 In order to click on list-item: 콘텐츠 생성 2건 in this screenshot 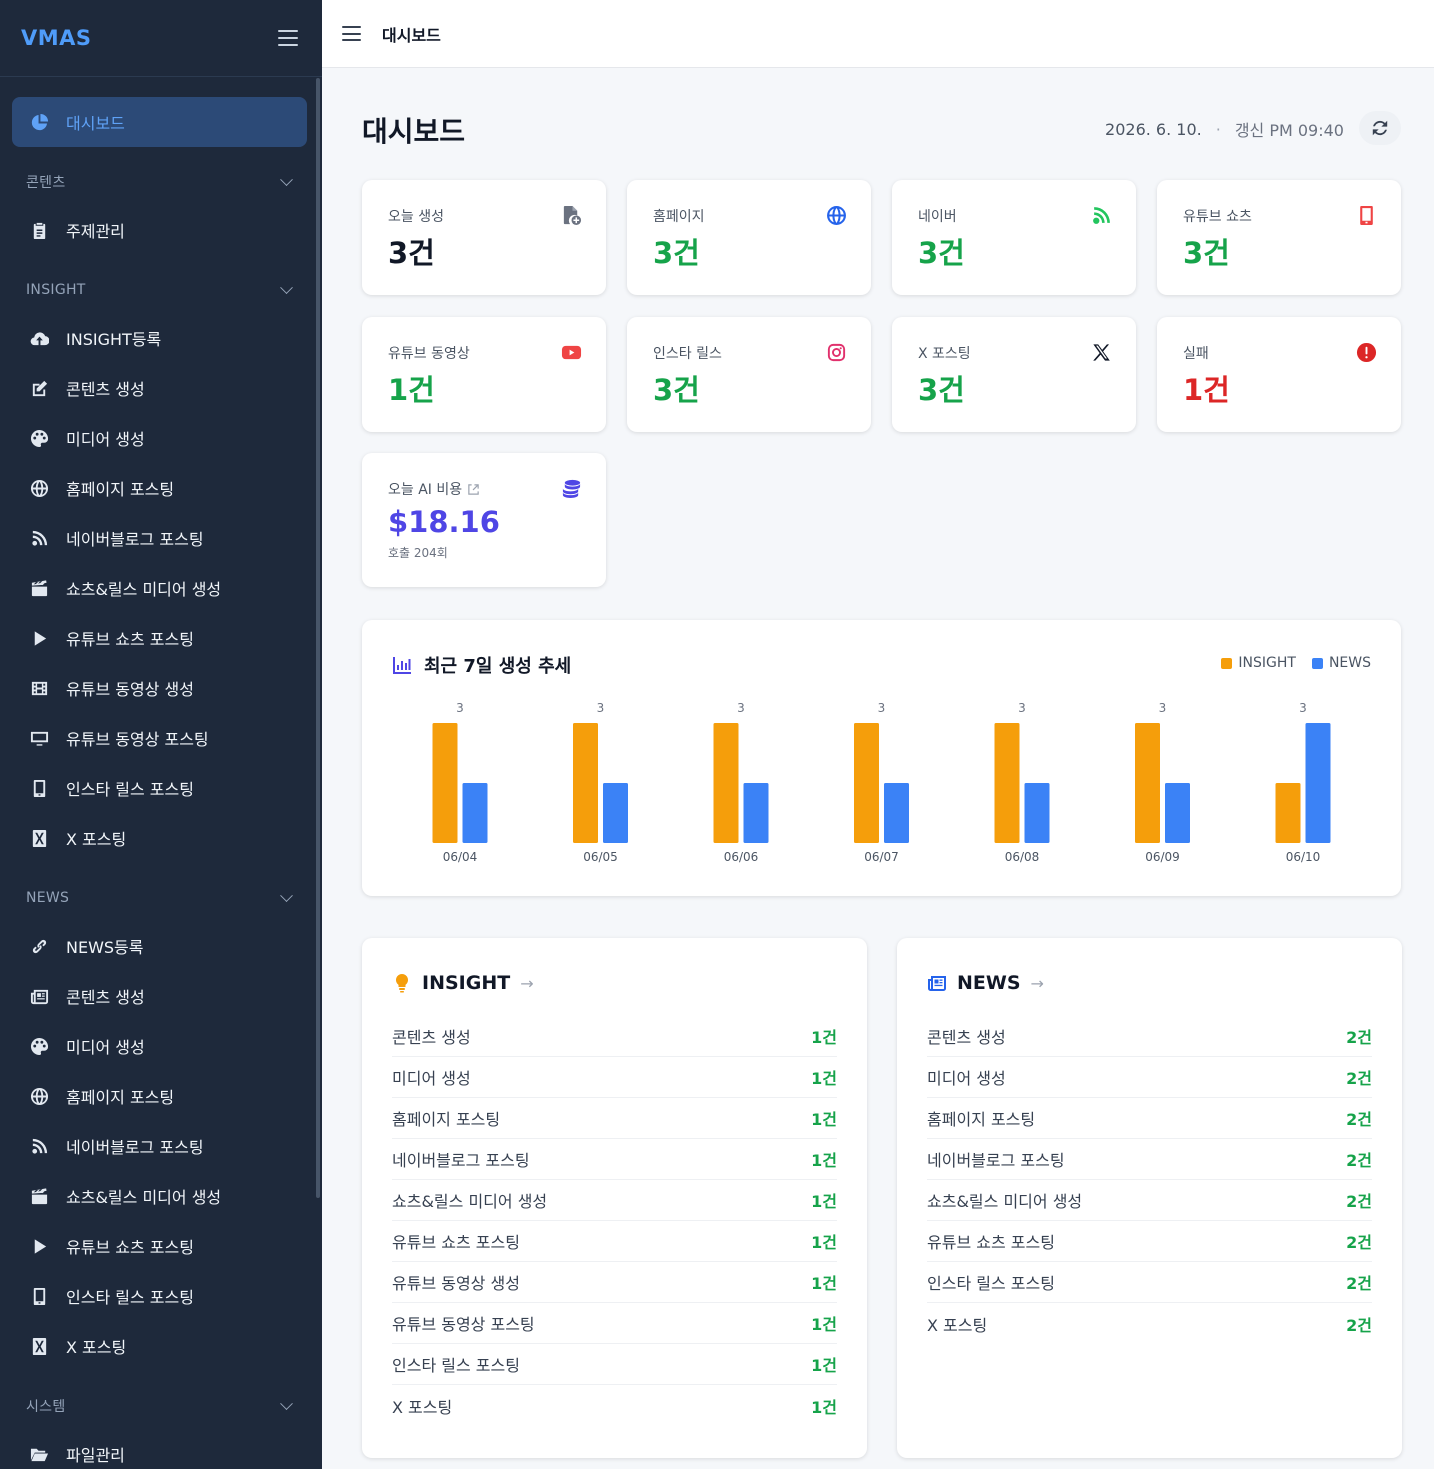, I will do `click(1149, 1036)`.